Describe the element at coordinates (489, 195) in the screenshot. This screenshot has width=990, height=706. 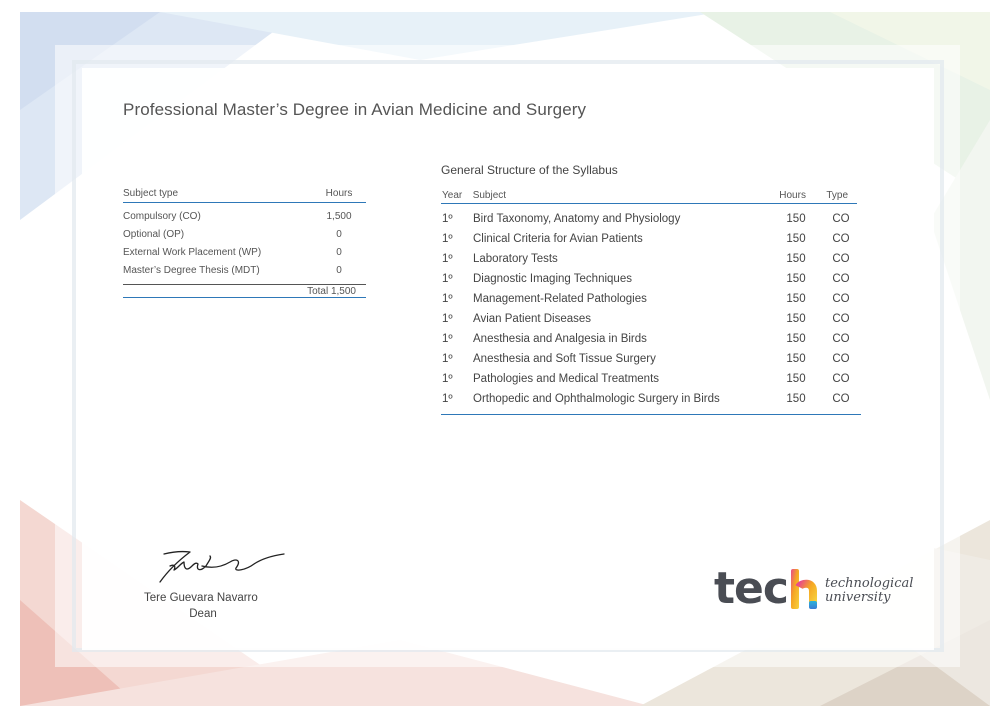
I see `syllabus-header-subject: Subject` at that location.